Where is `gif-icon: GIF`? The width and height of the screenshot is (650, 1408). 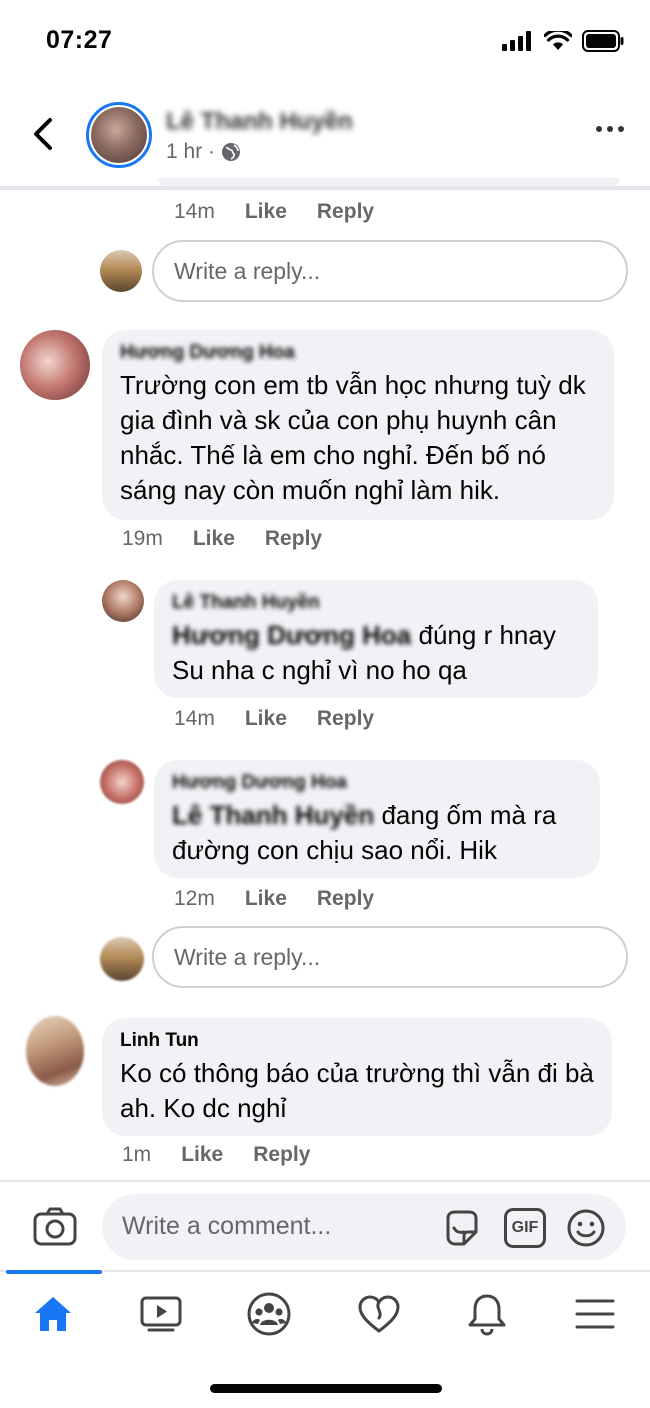
gif-icon: GIF is located at coordinates (525, 1228).